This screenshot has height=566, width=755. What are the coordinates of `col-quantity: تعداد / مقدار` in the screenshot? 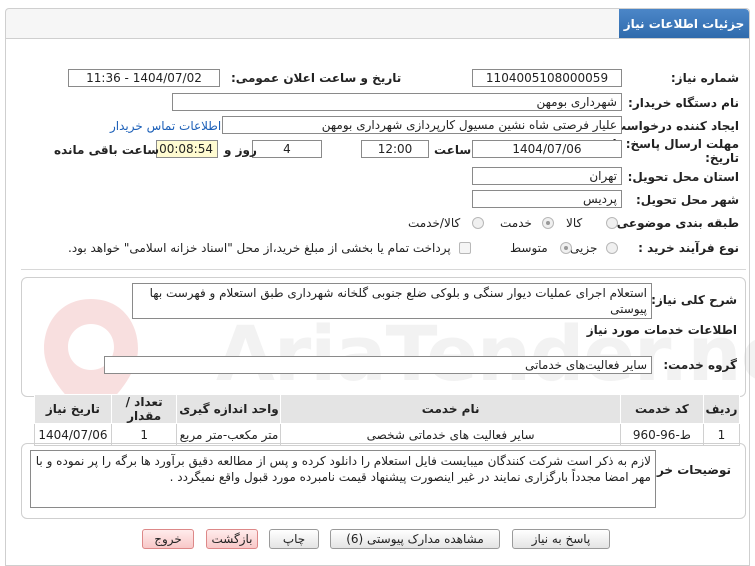 It's located at (144, 409).